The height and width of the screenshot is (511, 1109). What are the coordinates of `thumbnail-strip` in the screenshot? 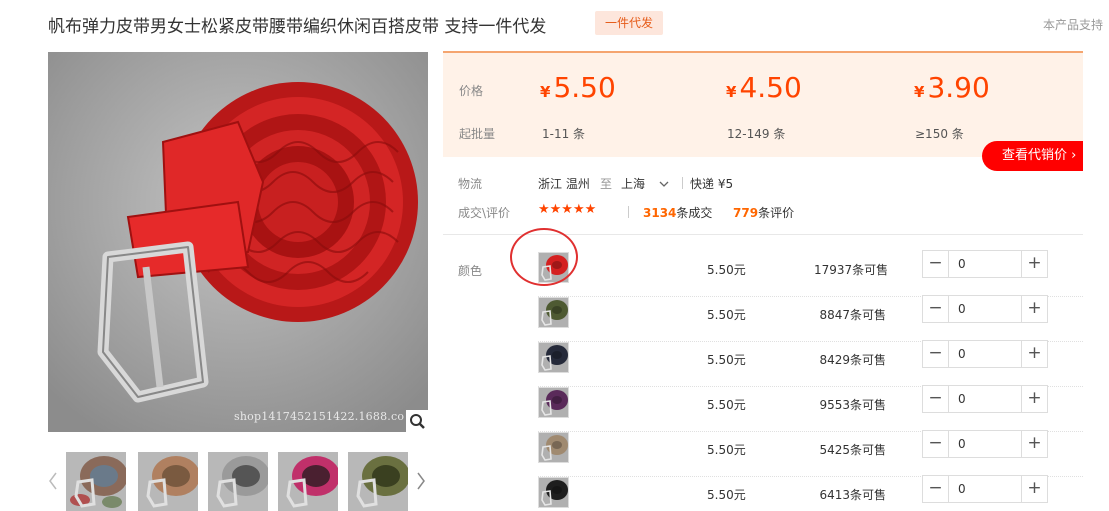 It's located at (241, 481).